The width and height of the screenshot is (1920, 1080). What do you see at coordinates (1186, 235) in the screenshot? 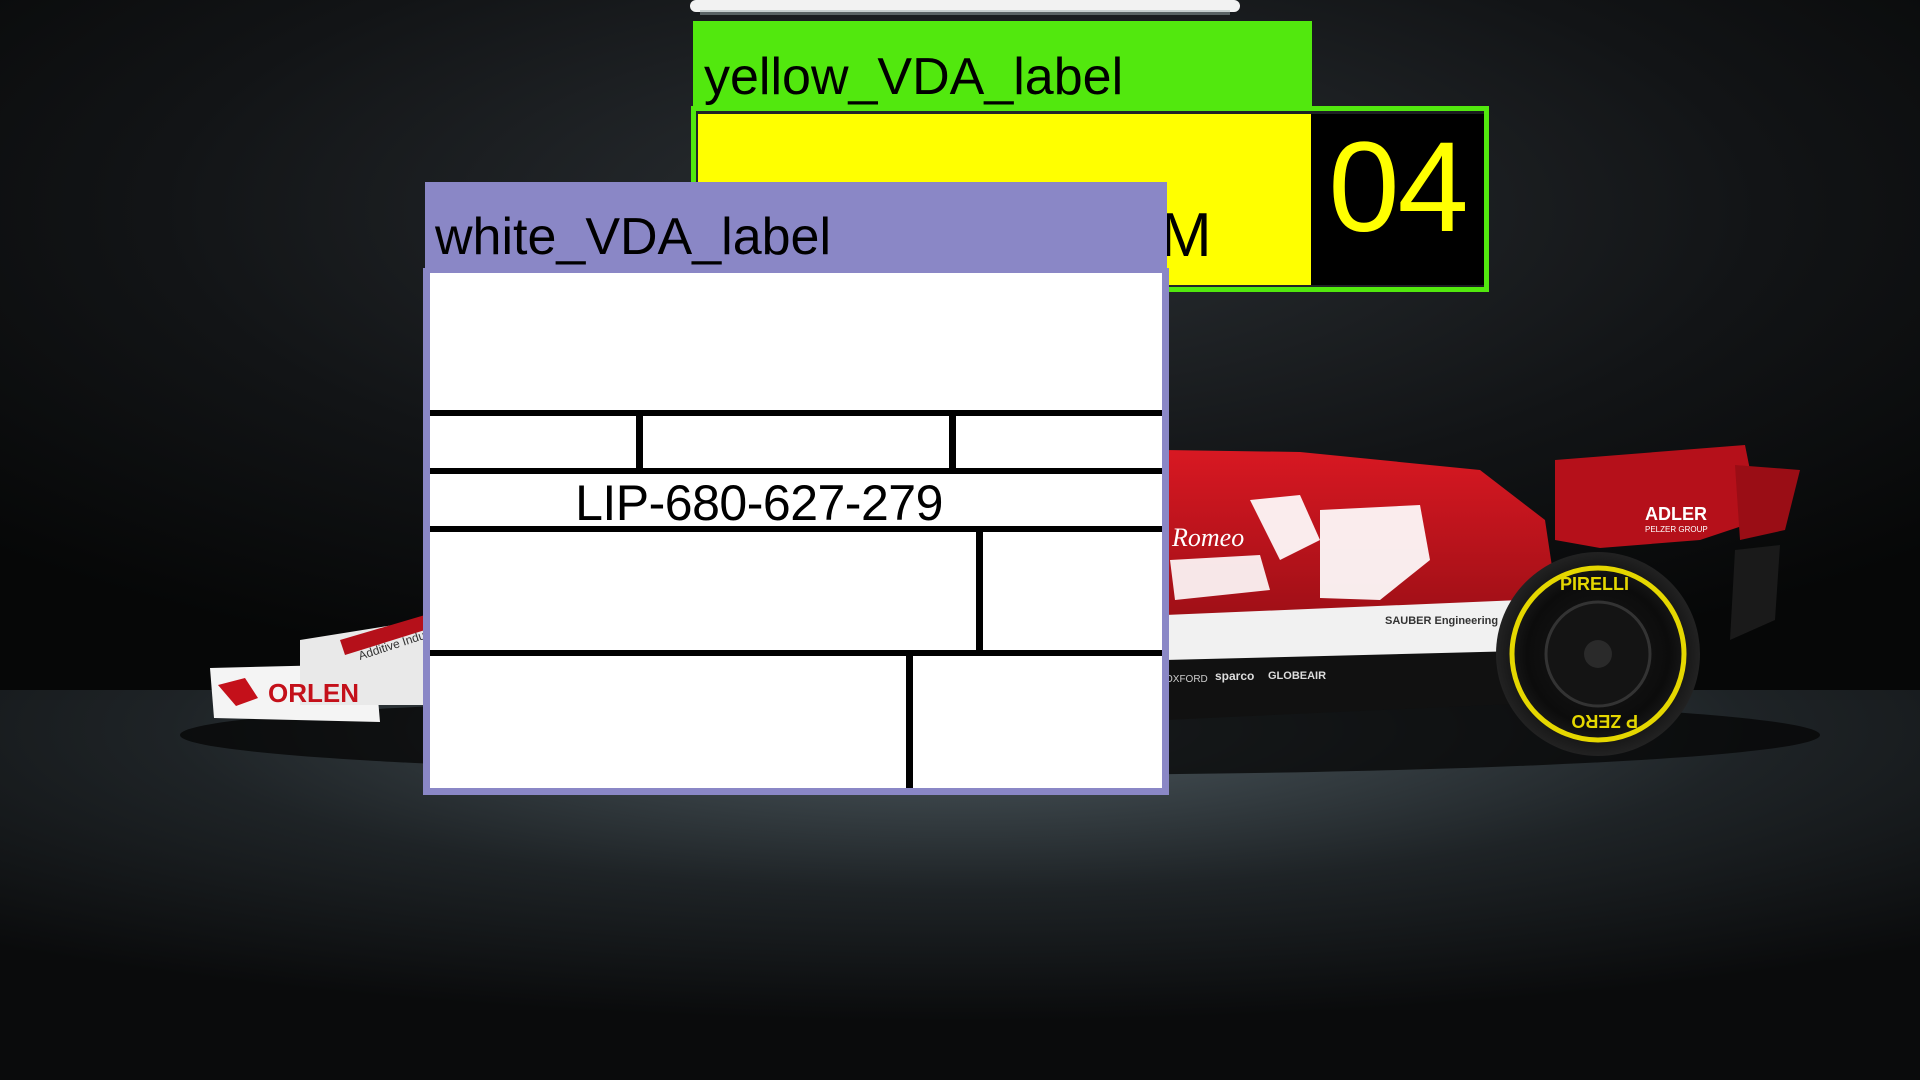
I see `yellow-label-field-text: M` at bounding box center [1186, 235].